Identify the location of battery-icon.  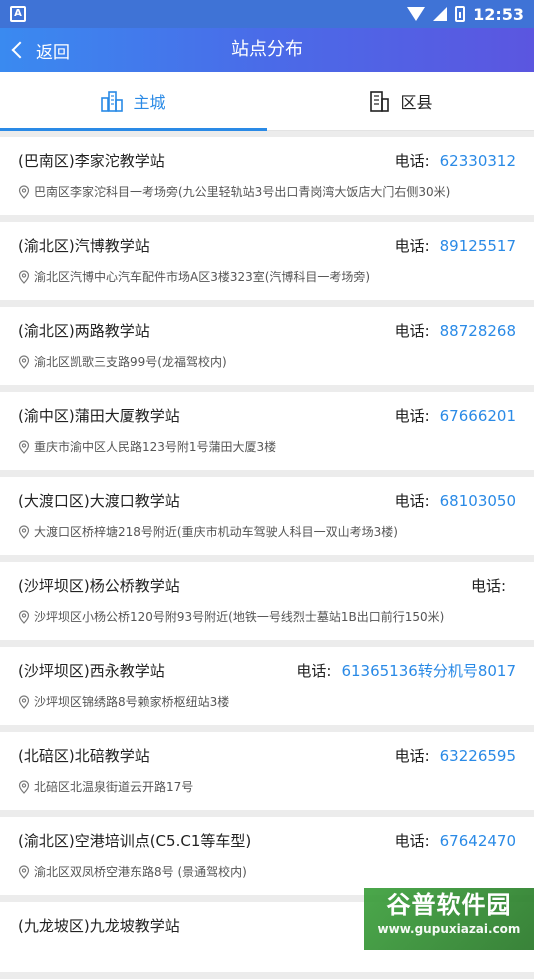
(460, 14).